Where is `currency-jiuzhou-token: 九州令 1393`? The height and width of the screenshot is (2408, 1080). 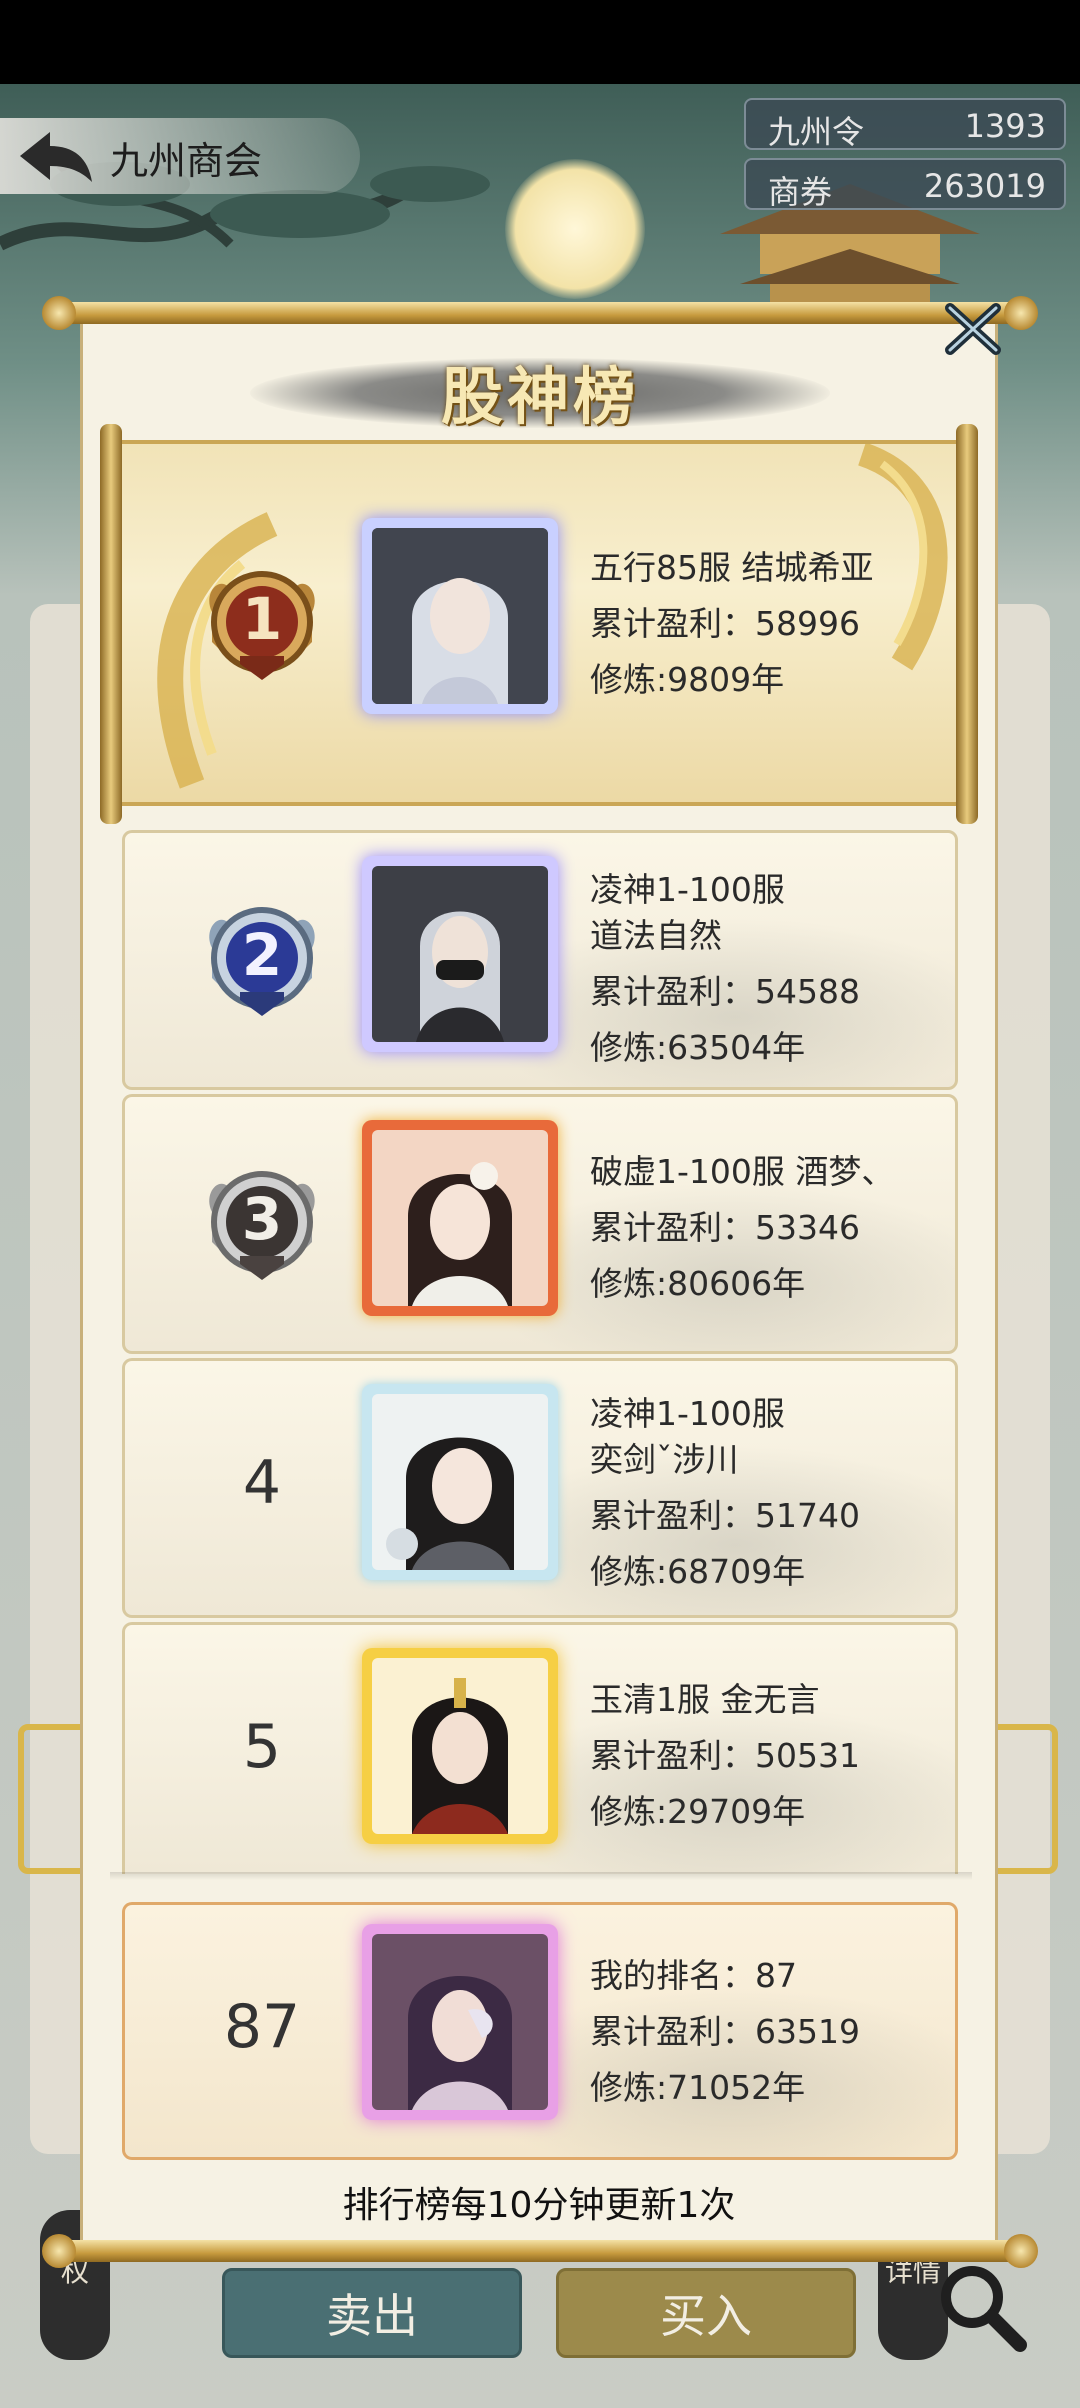
currency-jiuzhou-token: 九州令 1393 is located at coordinates (905, 124).